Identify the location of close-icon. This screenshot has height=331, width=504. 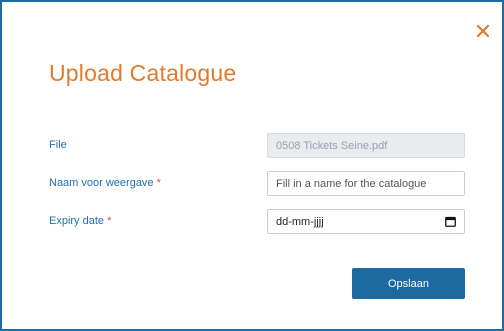
(483, 31).